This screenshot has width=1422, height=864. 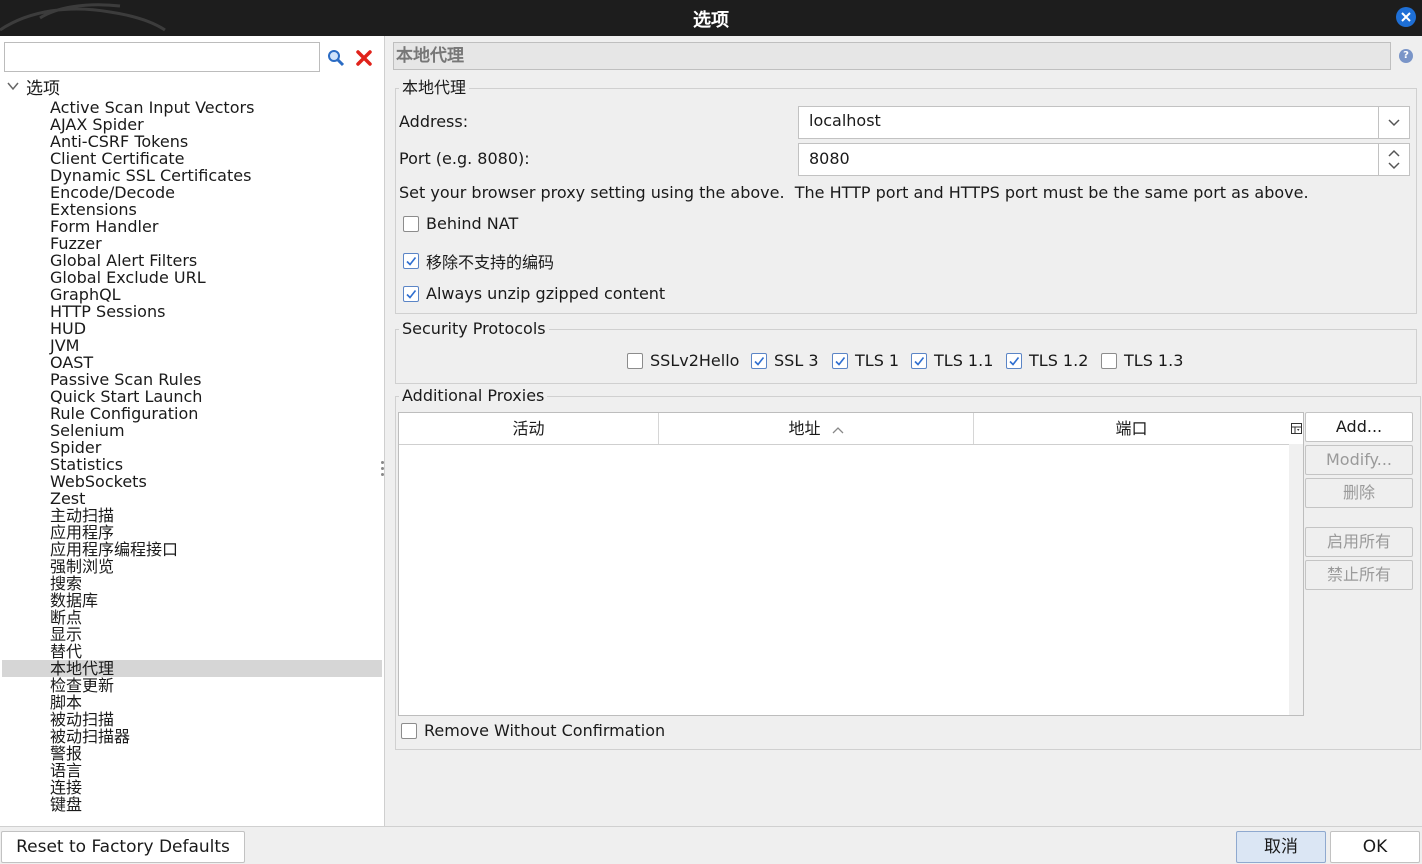 What do you see at coordinates (66, 787) in the screenshot?
I see `tree-item: 连接` at bounding box center [66, 787].